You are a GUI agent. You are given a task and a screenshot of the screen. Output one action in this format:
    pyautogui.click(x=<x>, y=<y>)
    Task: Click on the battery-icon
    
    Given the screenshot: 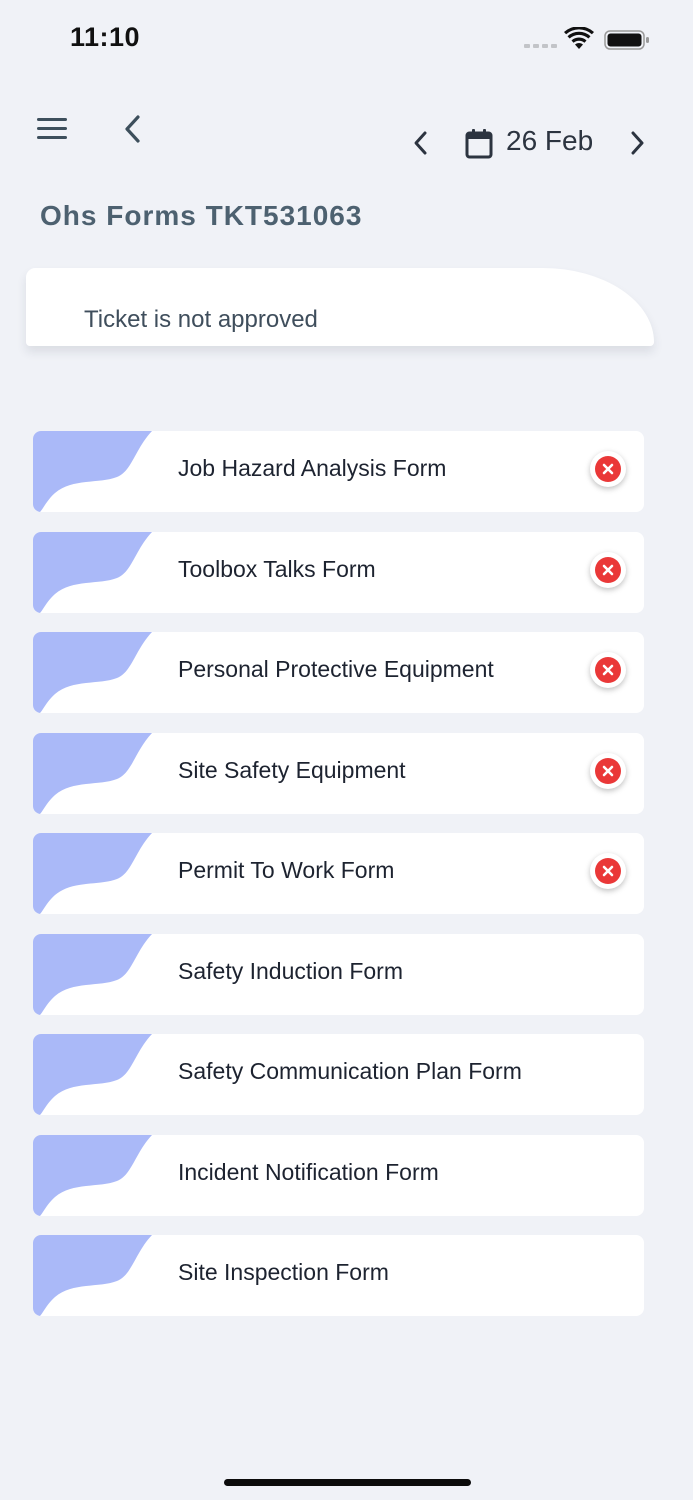 What is the action you would take?
    pyautogui.click(x=626, y=40)
    